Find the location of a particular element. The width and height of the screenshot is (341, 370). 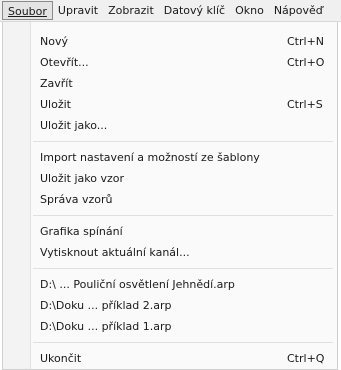

menu-soubor: Soubor is located at coordinates (27, 10).